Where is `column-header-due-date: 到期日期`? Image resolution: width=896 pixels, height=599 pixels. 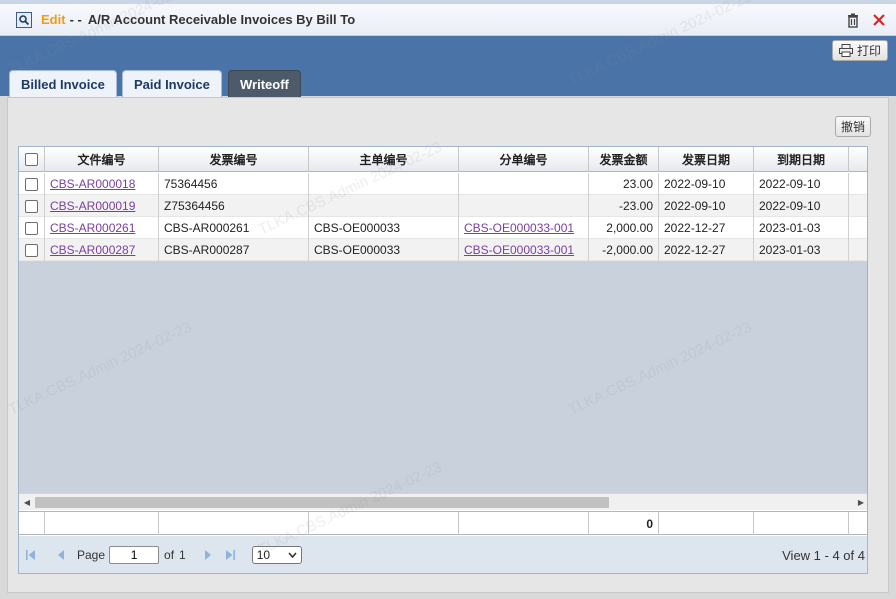 column-header-due-date: 到期日期 is located at coordinates (801, 159).